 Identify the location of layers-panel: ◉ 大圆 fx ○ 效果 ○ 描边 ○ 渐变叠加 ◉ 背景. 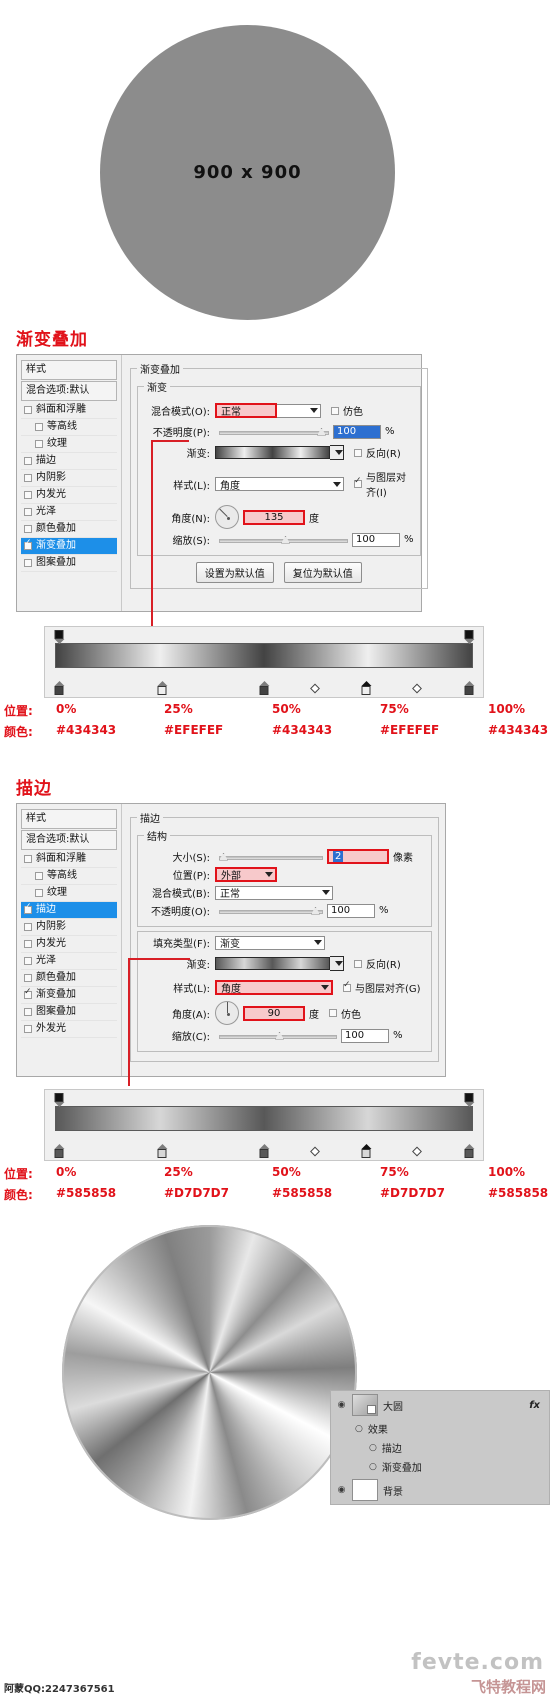
(440, 1447).